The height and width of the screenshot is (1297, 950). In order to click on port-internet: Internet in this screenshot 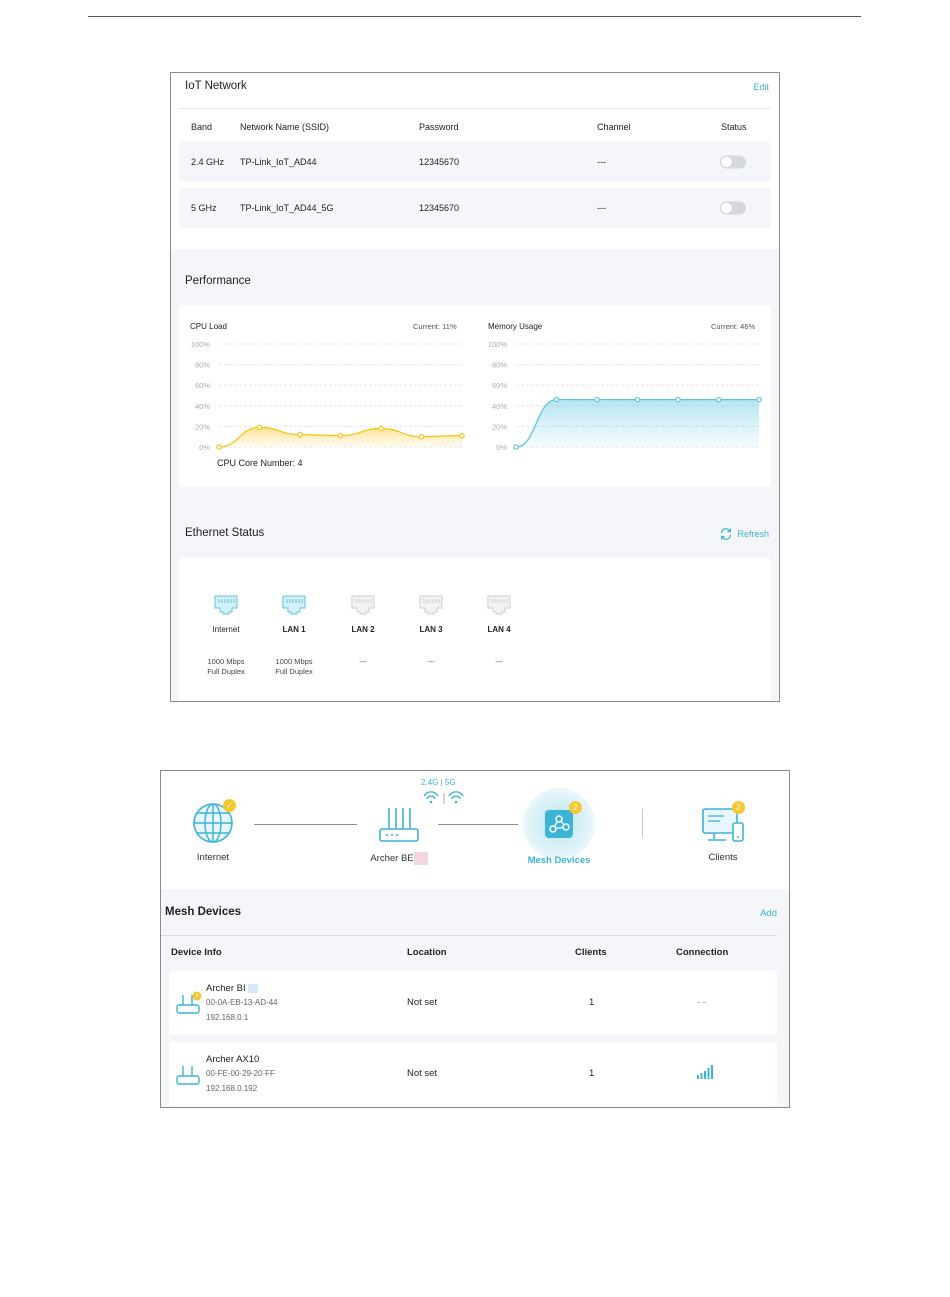, I will do `click(226, 614)`.